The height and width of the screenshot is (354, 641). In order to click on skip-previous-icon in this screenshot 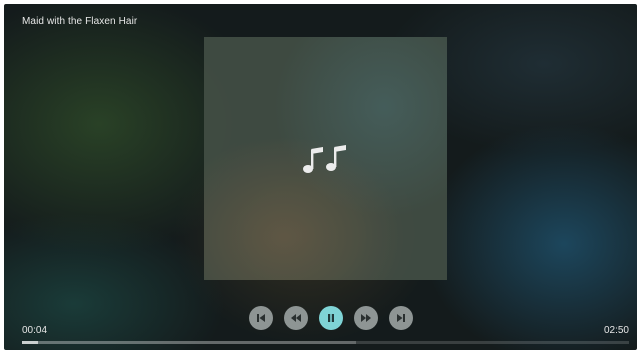, I will do `click(261, 318)`.